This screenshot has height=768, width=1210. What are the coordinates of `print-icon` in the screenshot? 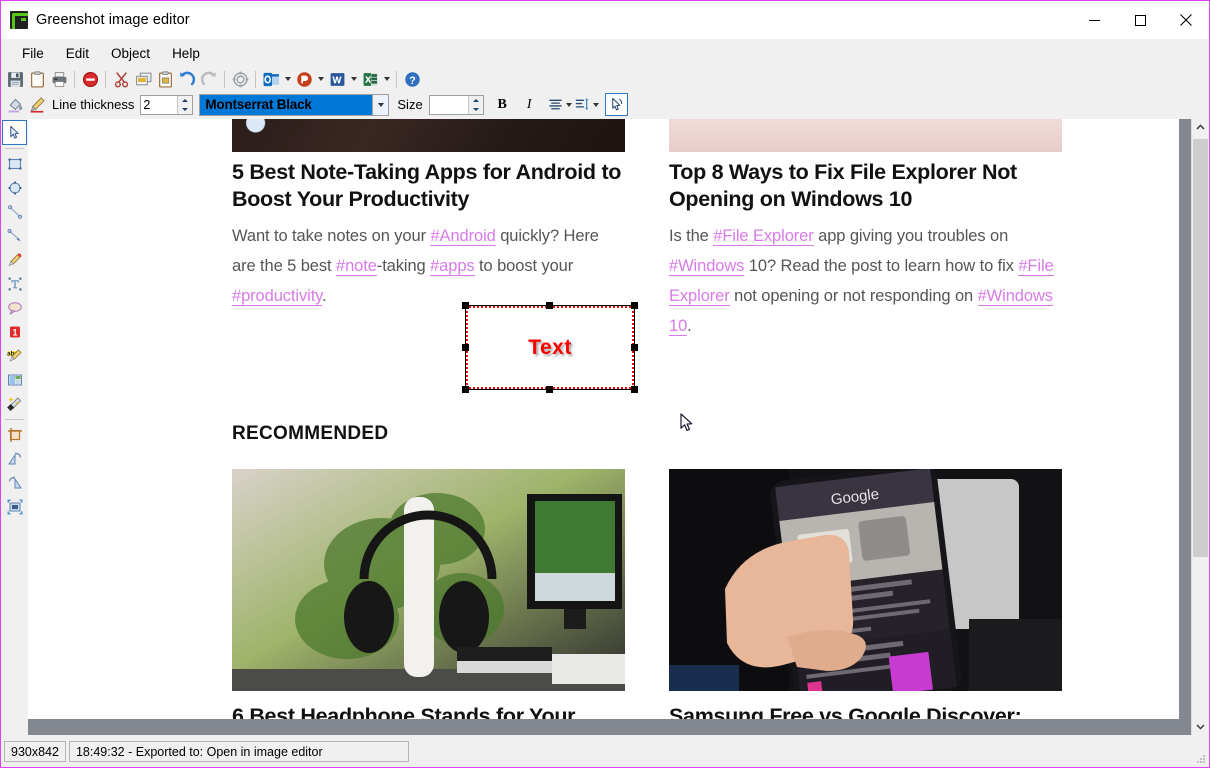 It's located at (59, 79).